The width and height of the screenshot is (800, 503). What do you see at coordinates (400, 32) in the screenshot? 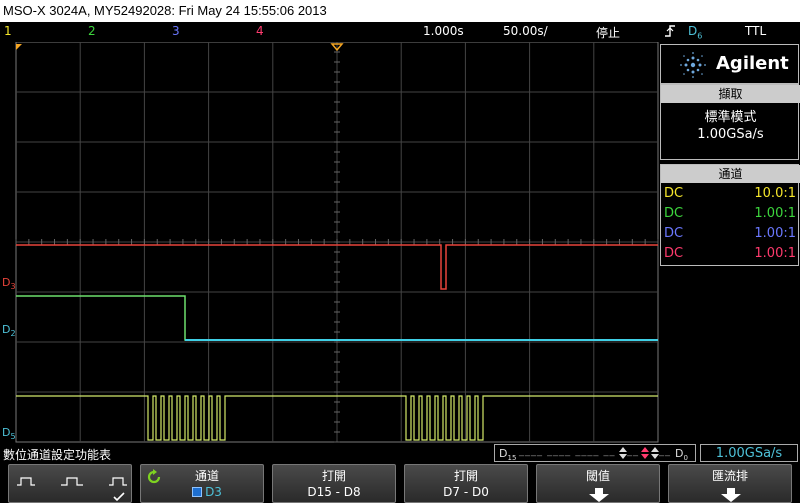
I see `status-bar: 1 2 3 4 1.000s 50.00s/ 停止 D6 TTL` at bounding box center [400, 32].